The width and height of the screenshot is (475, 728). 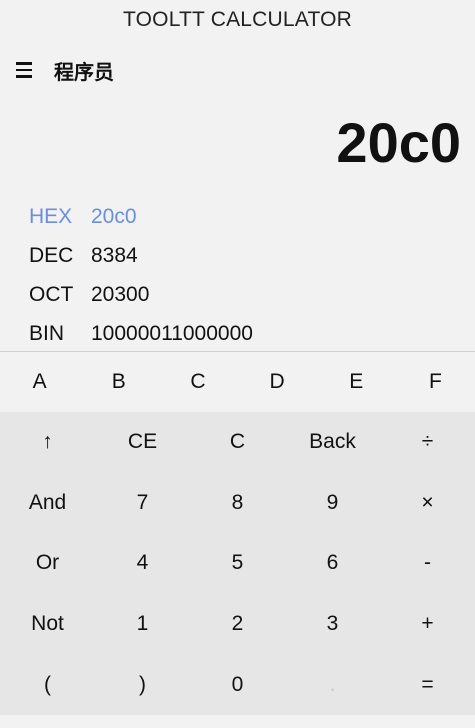 I want to click on subtract-button: -, so click(x=427, y=563).